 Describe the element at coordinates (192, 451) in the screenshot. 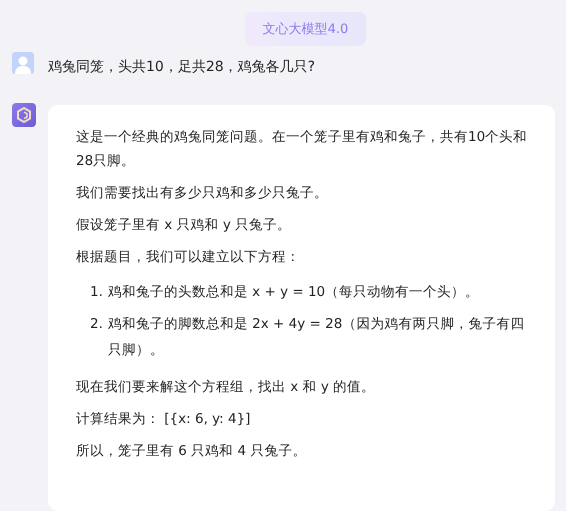

I see `answer-paragraph: 所以，笼子里有 6 只鸡和 4 只兔子。` at that location.